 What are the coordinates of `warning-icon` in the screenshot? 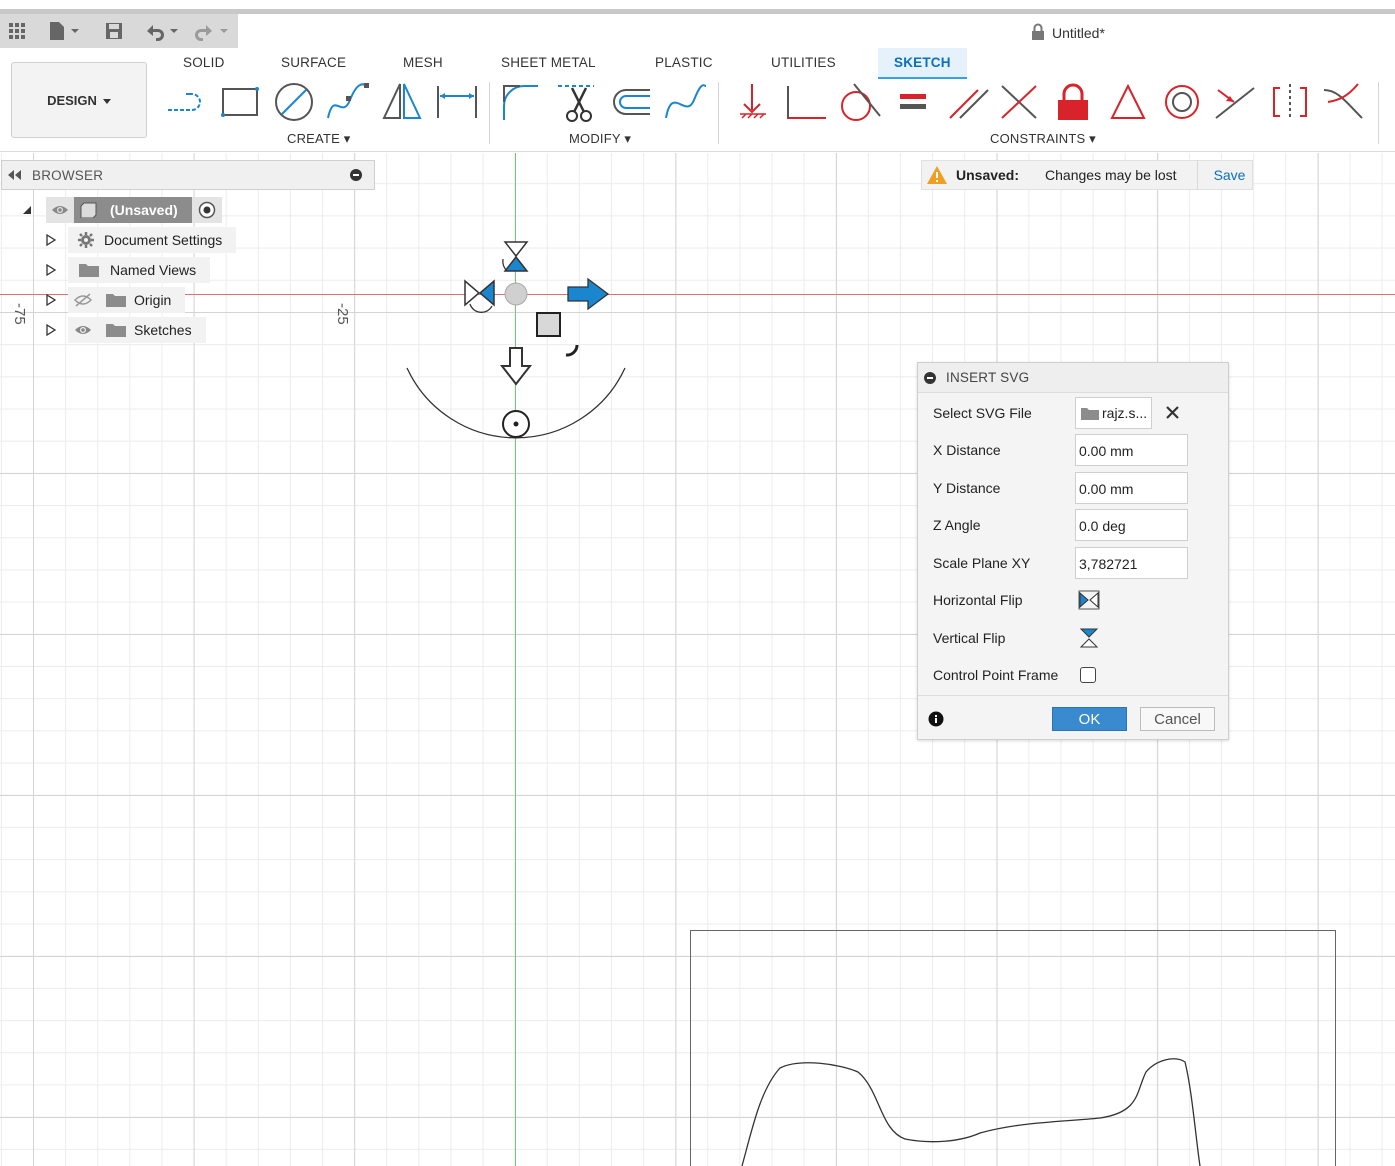 It's located at (937, 175).